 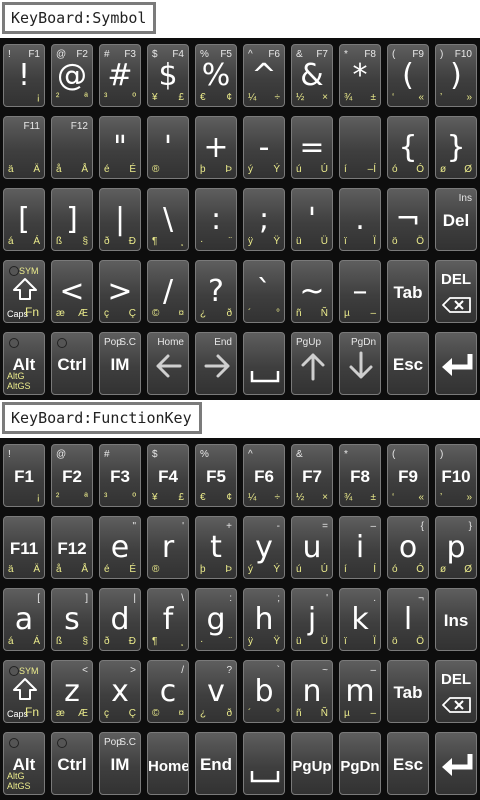 I want to click on function-key-j: ' ü Üj, so click(x=312, y=619).